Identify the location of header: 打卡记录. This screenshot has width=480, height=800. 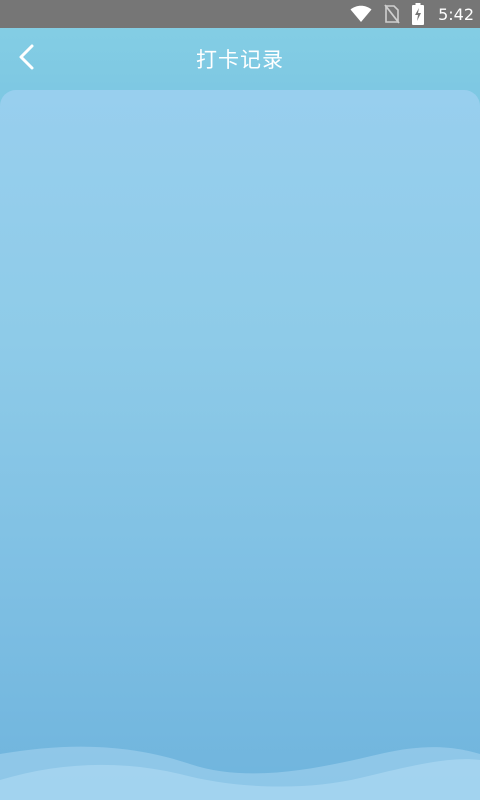
(240, 59).